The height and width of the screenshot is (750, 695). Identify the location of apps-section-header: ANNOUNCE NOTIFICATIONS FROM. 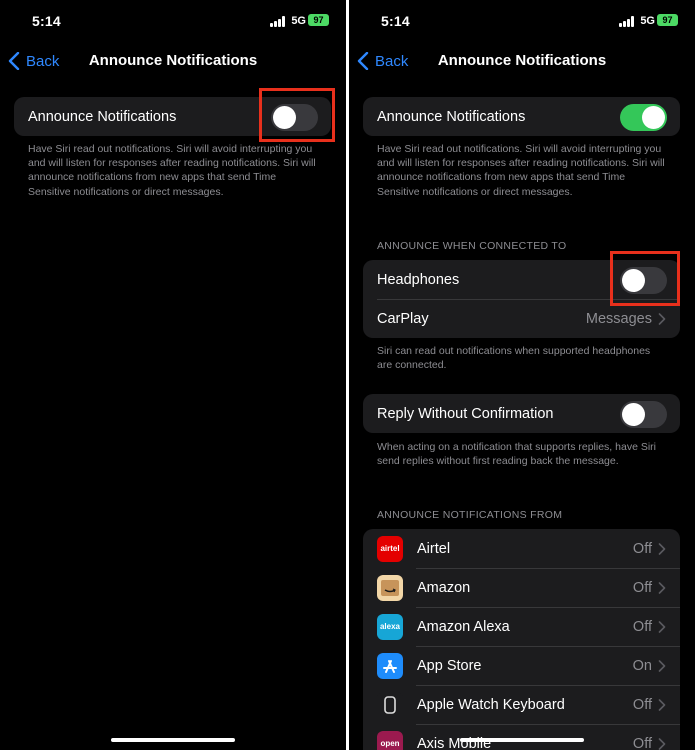
(470, 515).